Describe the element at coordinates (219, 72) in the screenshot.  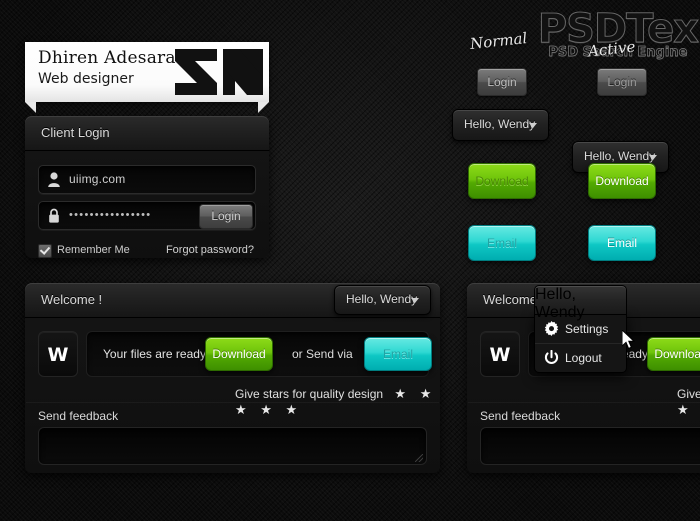
I see `zn-monogram-icon` at that location.